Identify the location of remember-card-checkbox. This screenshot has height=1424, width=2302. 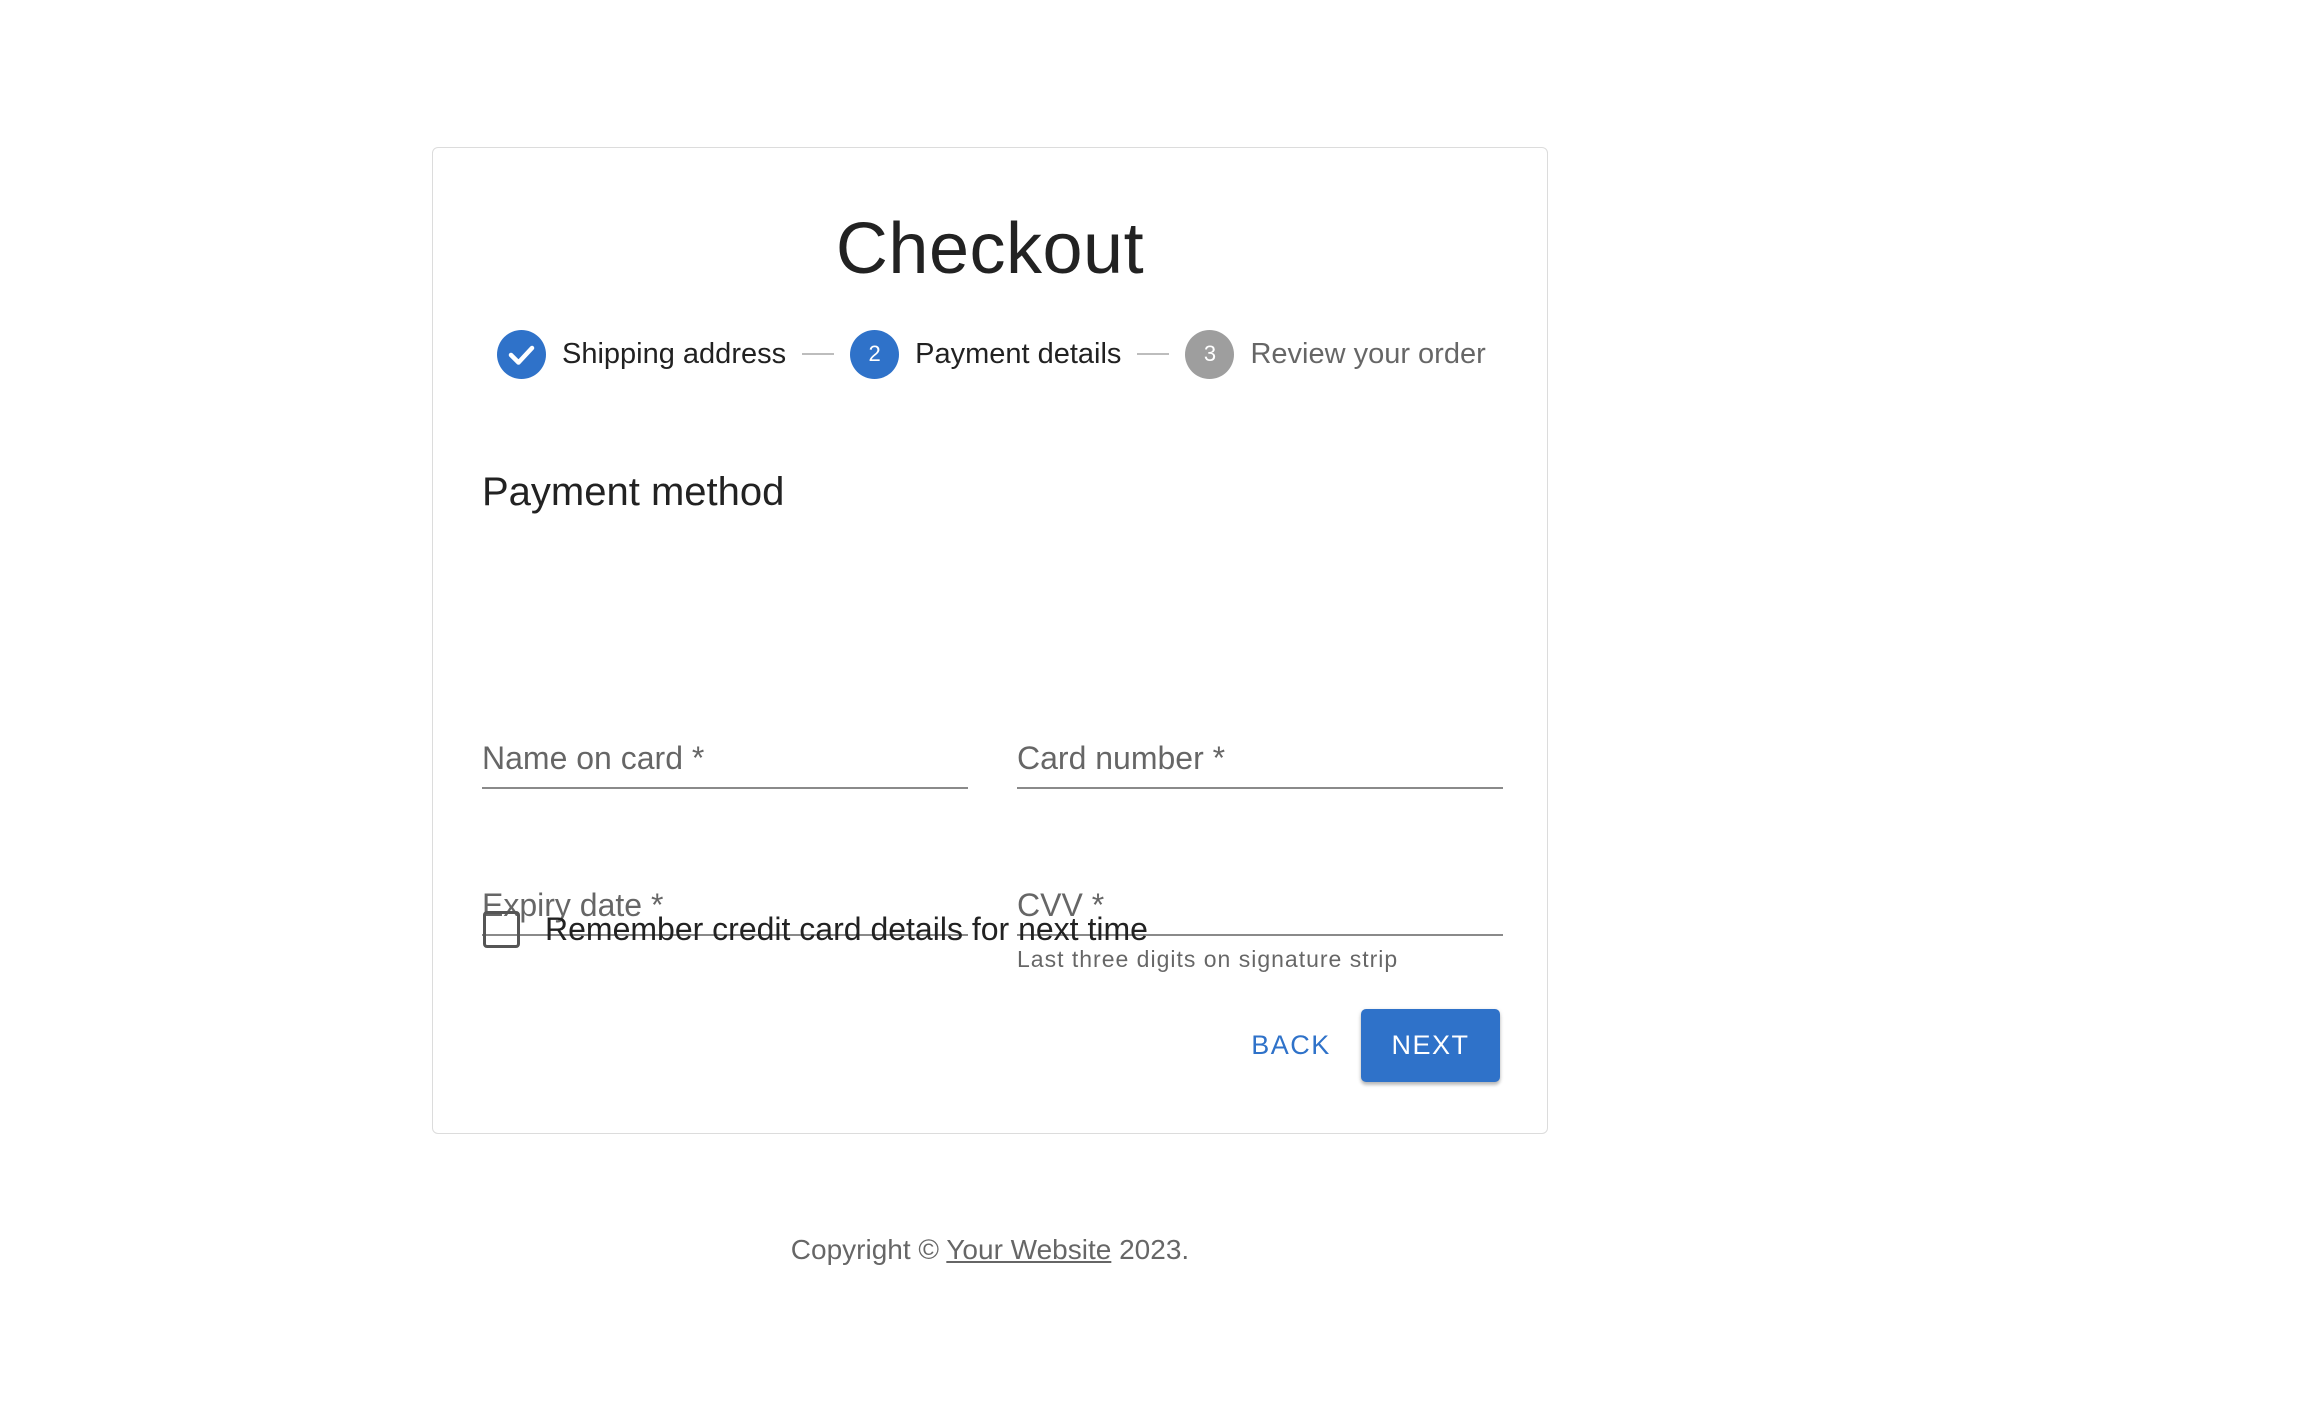
(501, 929).